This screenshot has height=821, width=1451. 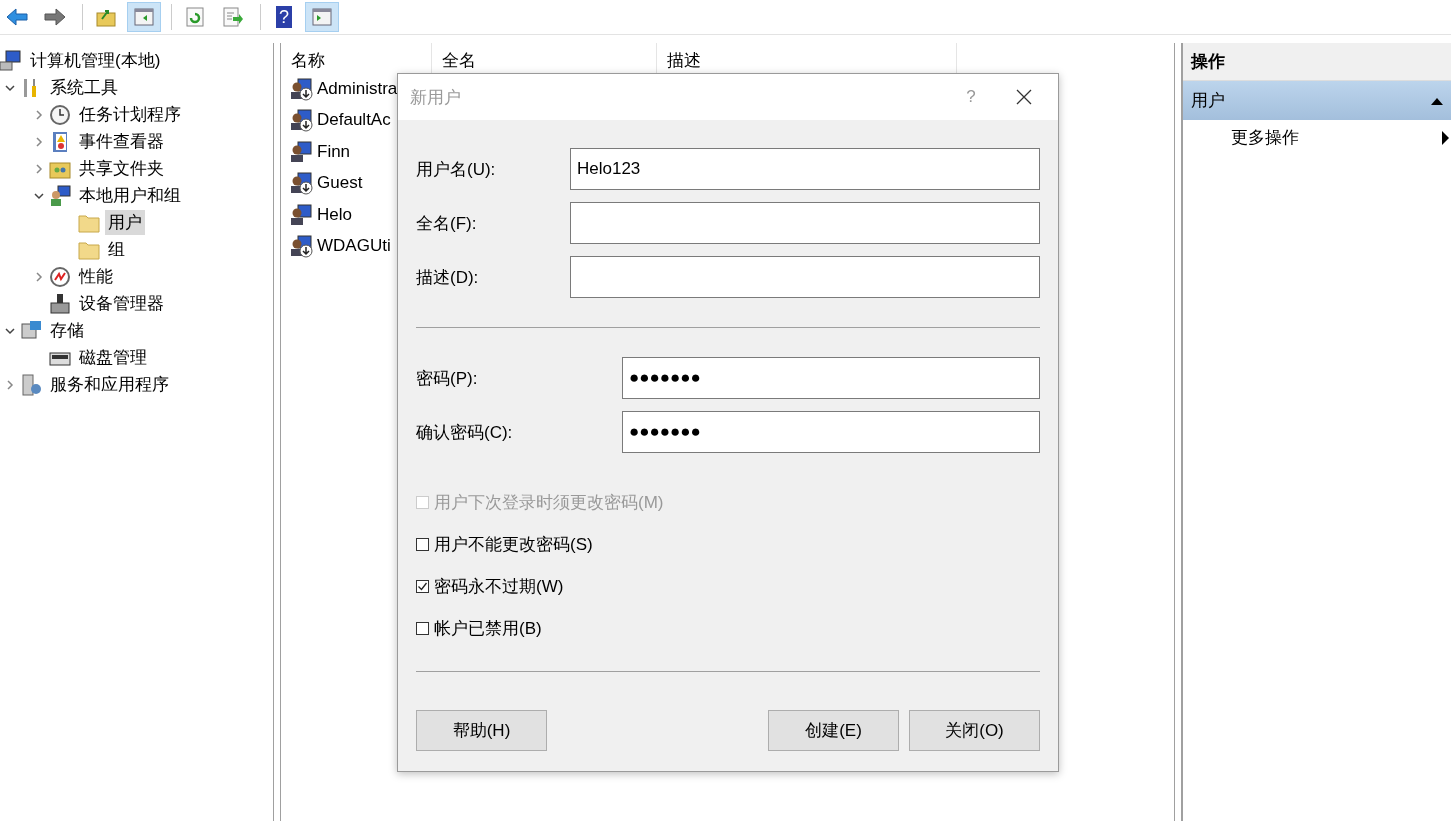 What do you see at coordinates (513, 544) in the screenshot?
I see `checkbox-label: 用户不能更改密码(S)` at bounding box center [513, 544].